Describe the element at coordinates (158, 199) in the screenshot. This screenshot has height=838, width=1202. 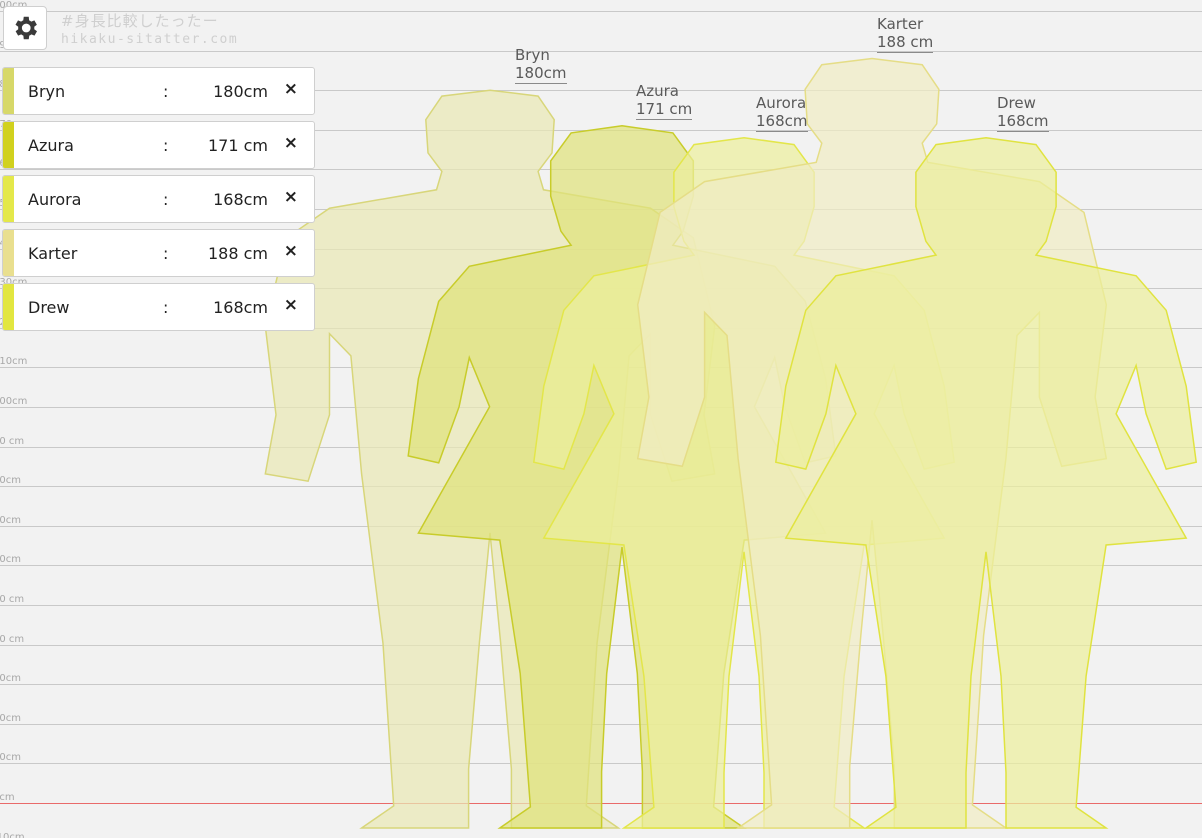
I see `person-row-aurora: Aurora : 168cm ×` at that location.